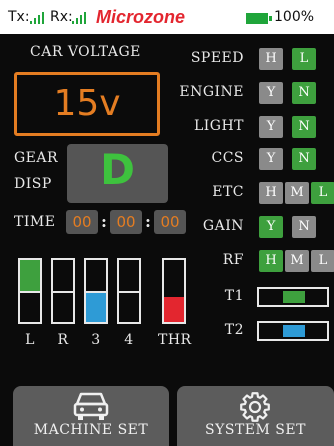 This screenshot has width=334, height=446. I want to click on trim-t2-indicator, so click(294, 331).